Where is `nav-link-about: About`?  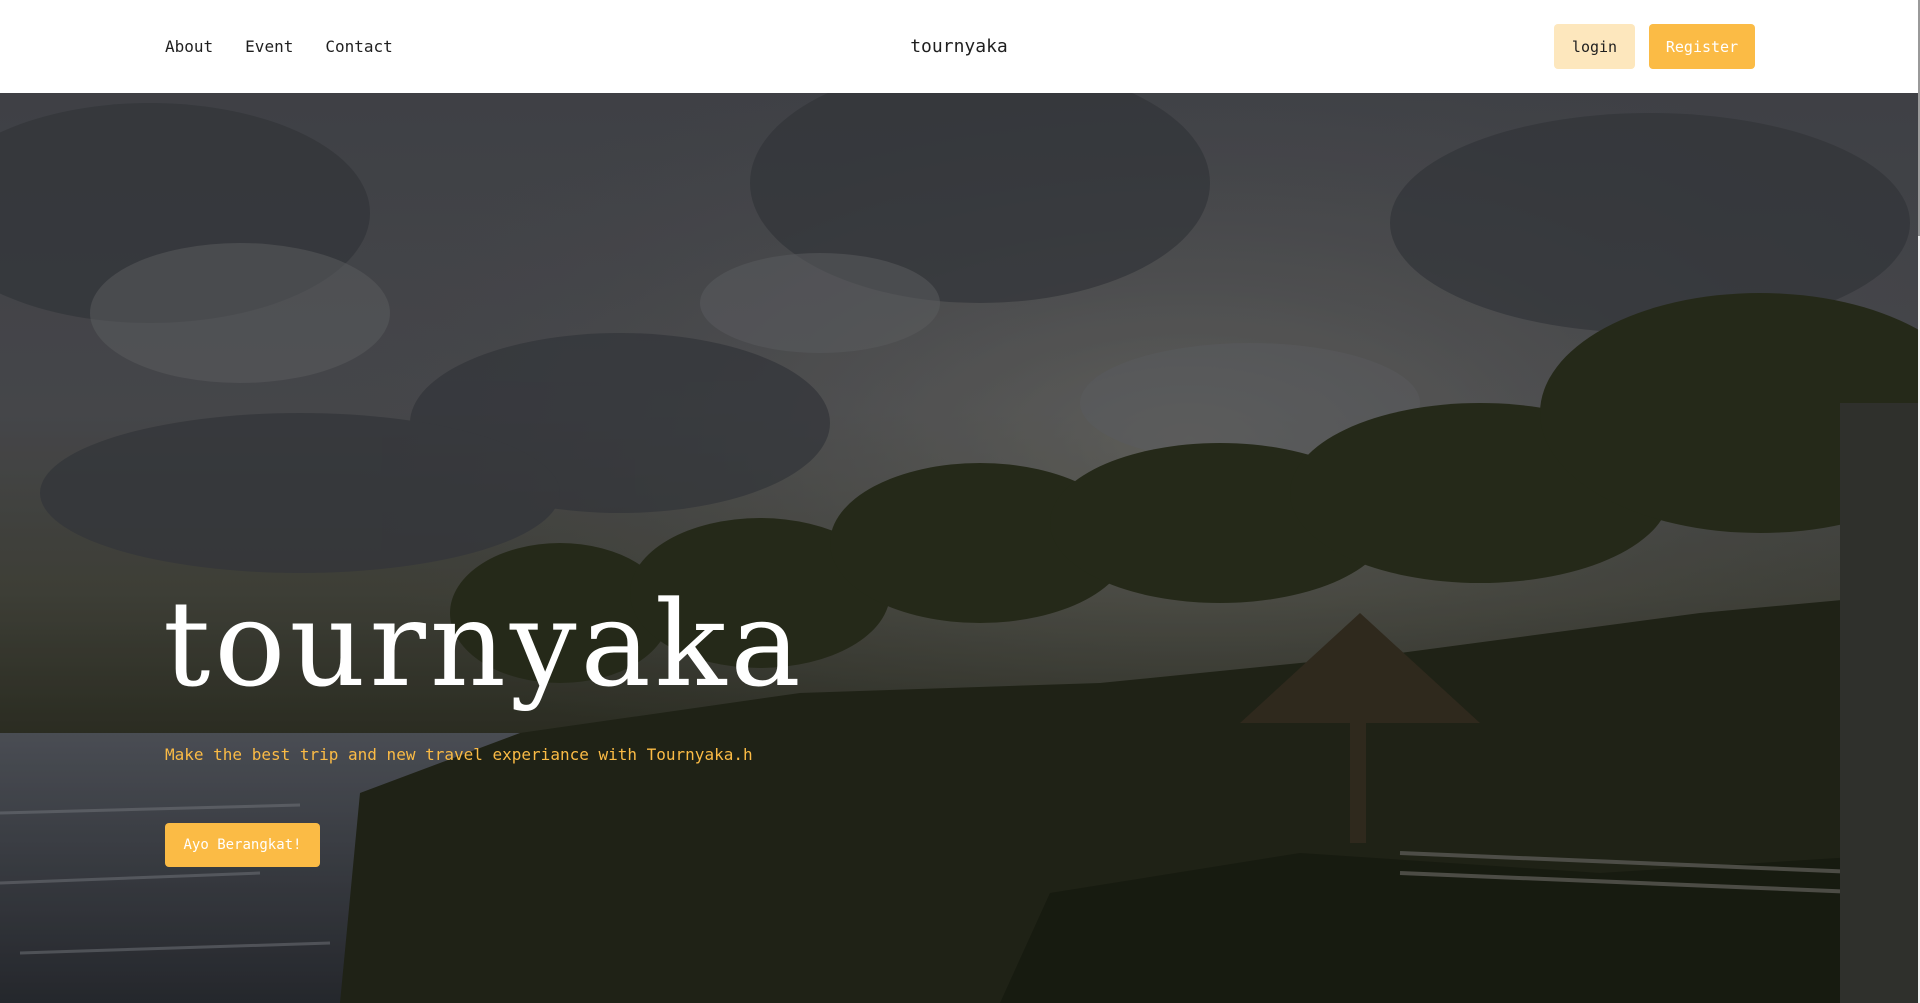
nav-link-about: About is located at coordinates (189, 46).